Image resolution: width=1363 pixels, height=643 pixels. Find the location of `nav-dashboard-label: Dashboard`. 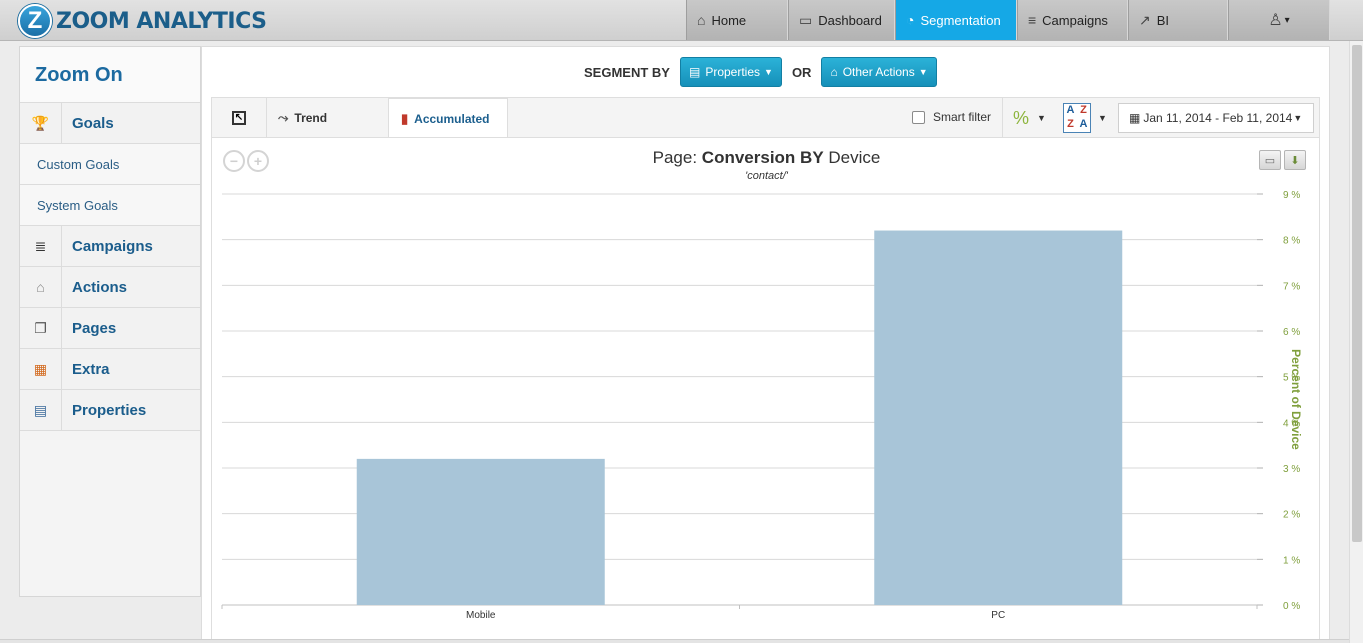

nav-dashboard-label: Dashboard is located at coordinates (850, 20).